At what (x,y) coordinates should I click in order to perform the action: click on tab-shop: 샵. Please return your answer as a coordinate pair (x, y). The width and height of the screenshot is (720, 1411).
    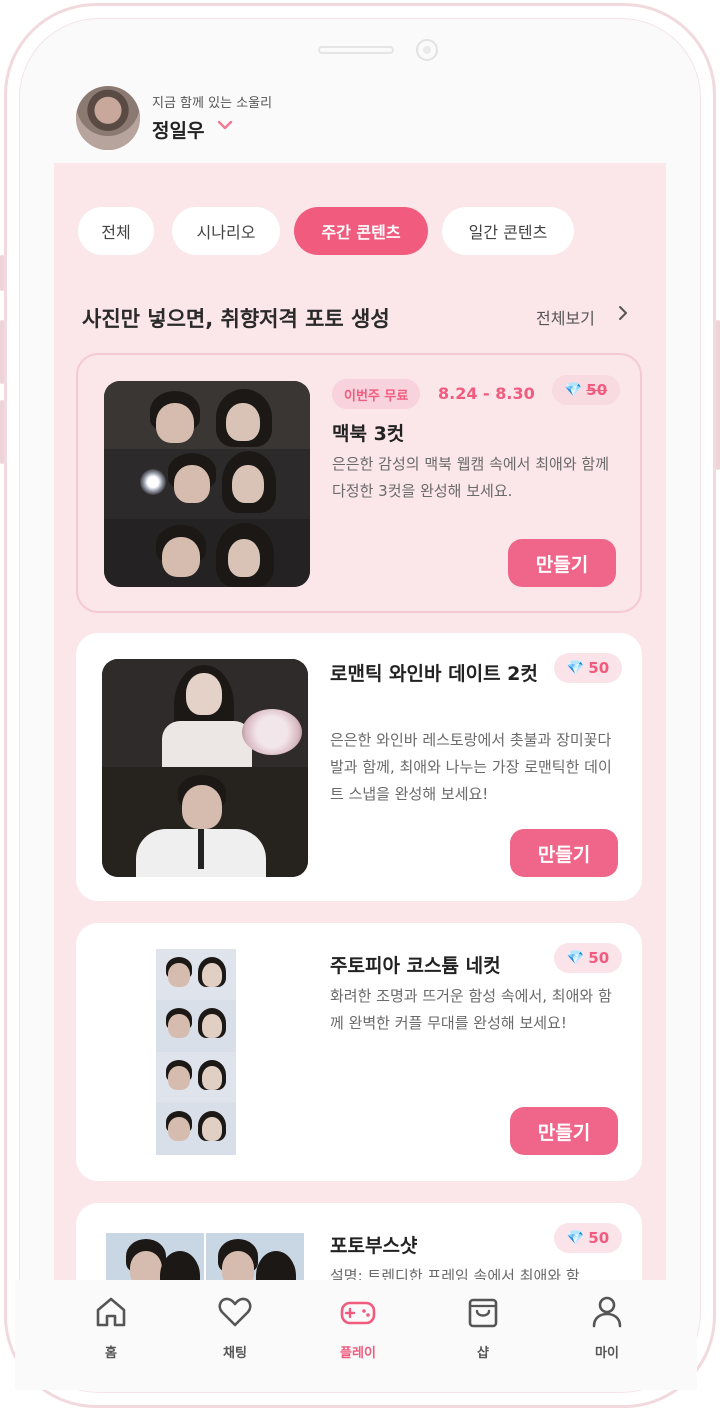
    Looking at the image, I should click on (483, 1326).